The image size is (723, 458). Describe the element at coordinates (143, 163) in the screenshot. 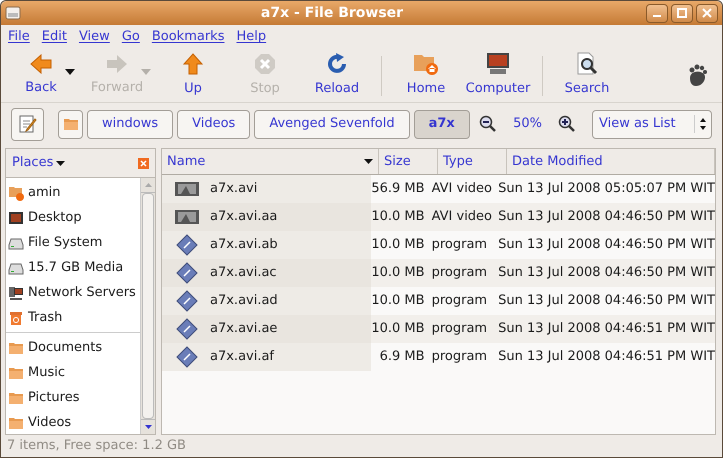

I see `close-icon` at that location.